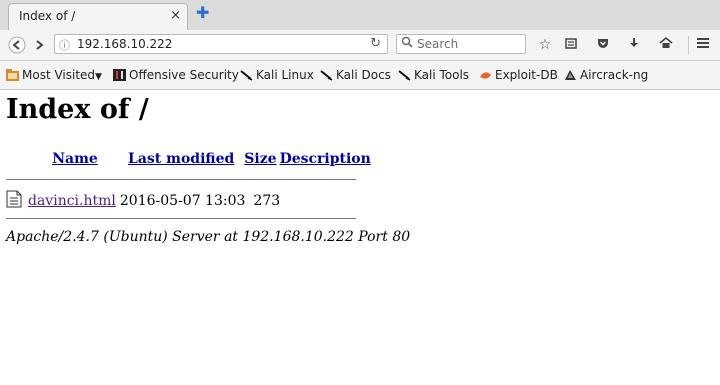 Image resolution: width=720 pixels, height=385 pixels. I want to click on header-divider, so click(181, 179).